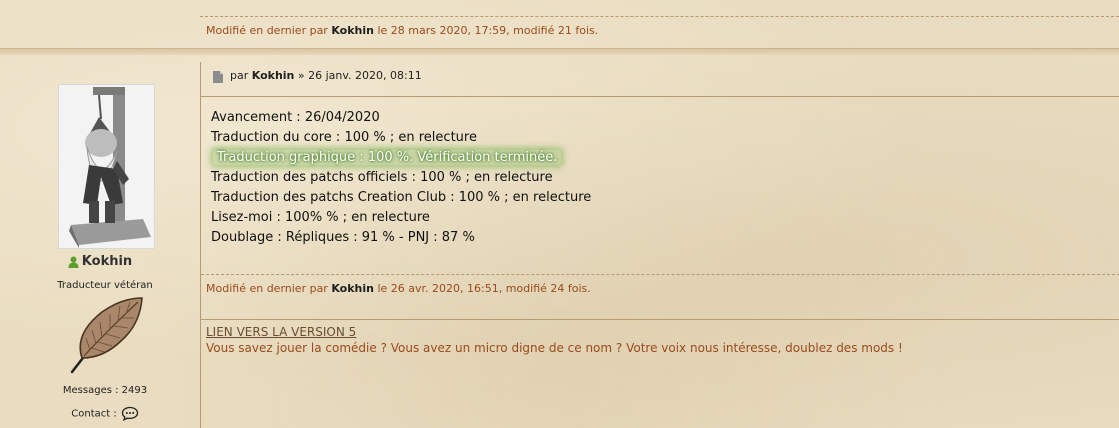 This screenshot has width=1119, height=428. What do you see at coordinates (484, 288) in the screenshot?
I see `edit-details: le 26 avr. 2020, 16:51, modifié 24 fois.` at bounding box center [484, 288].